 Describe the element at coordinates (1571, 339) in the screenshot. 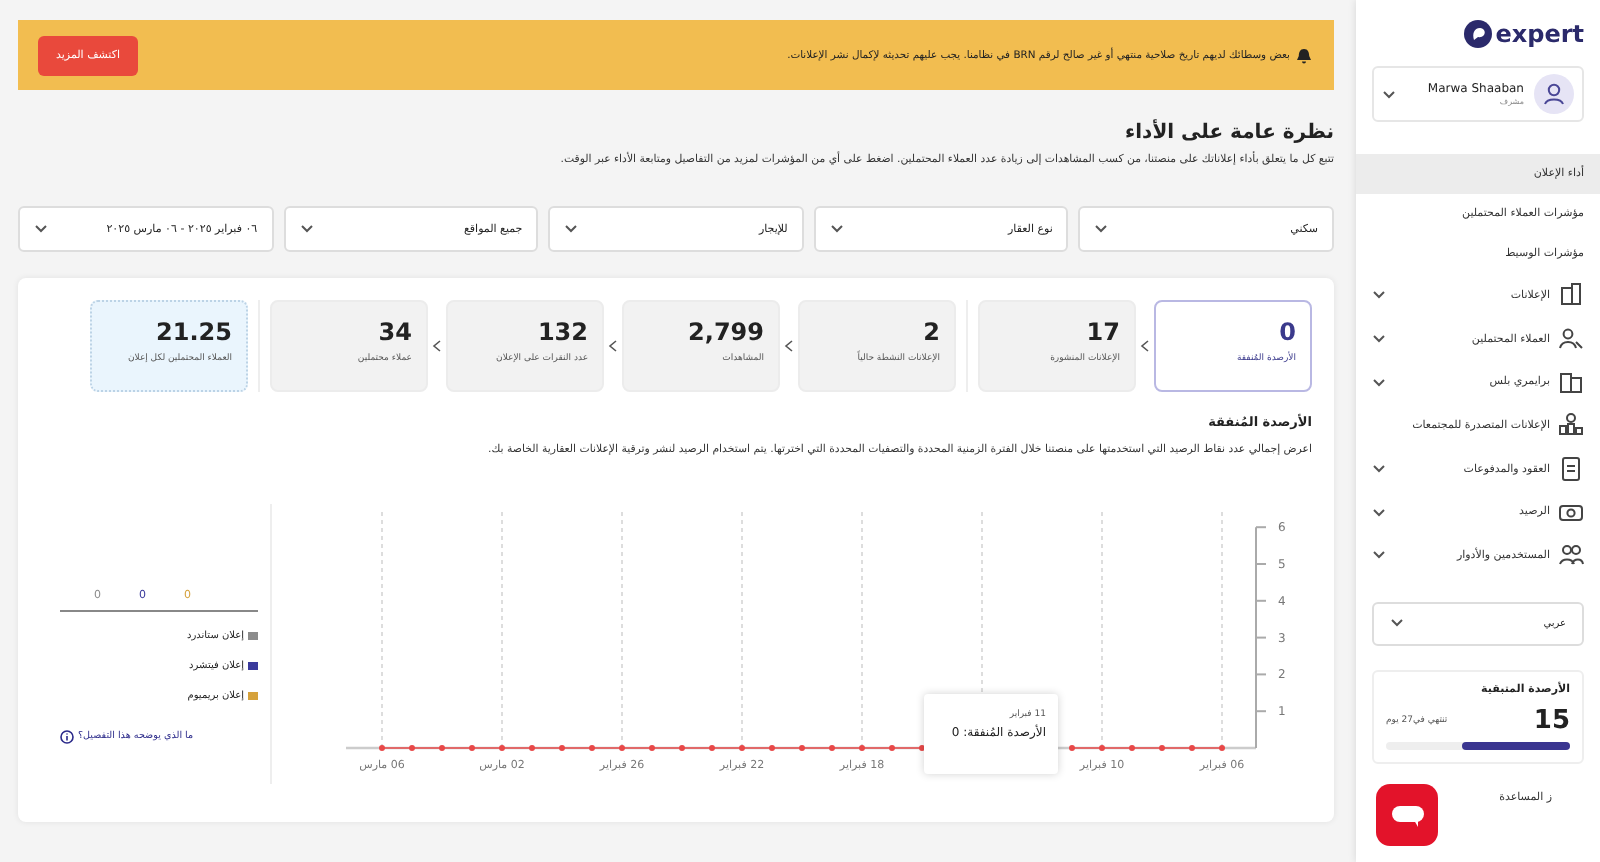

I see `person-icon` at that location.